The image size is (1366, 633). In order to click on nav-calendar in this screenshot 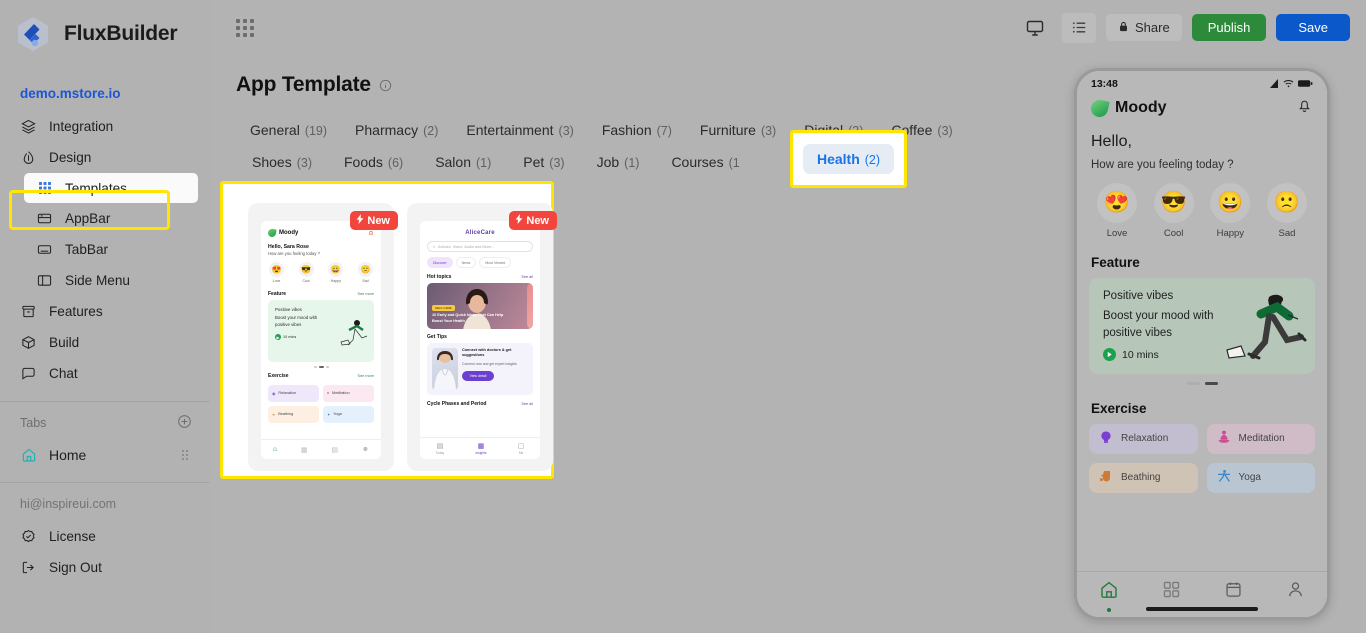, I will do `click(1233, 592)`.